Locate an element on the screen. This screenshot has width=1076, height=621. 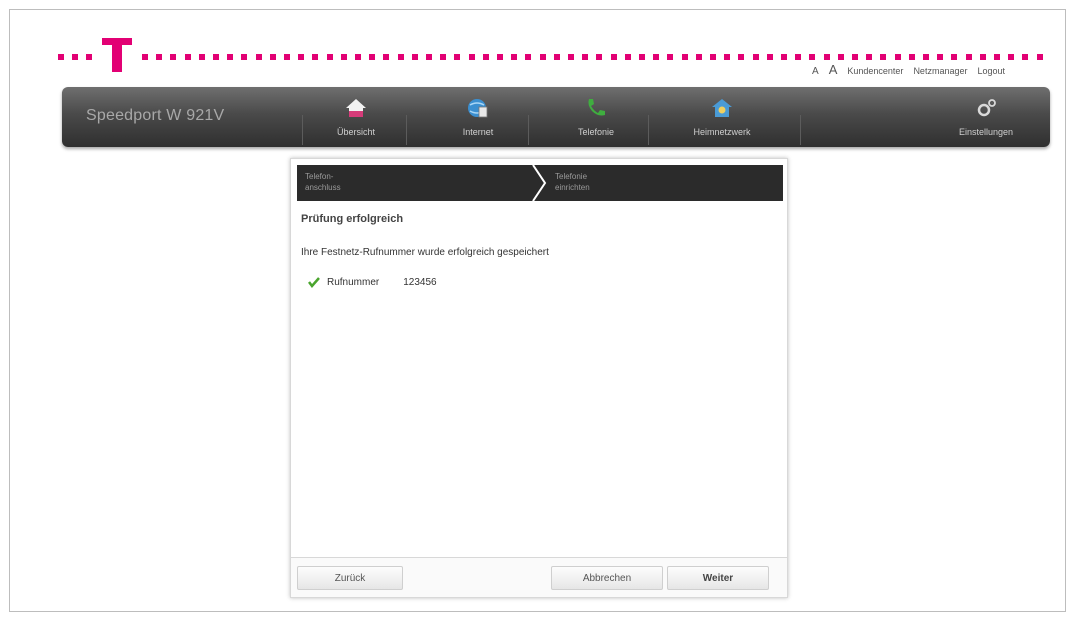
telekom-t-logo is located at coordinates (117, 55).